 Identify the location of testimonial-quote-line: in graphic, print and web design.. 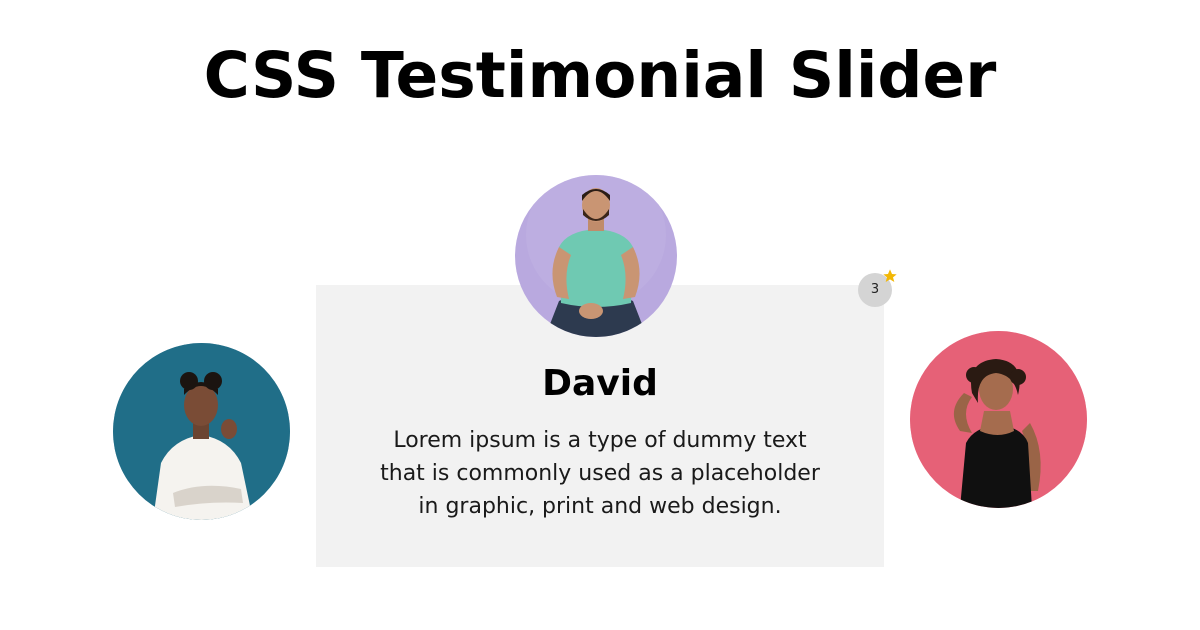
(600, 506).